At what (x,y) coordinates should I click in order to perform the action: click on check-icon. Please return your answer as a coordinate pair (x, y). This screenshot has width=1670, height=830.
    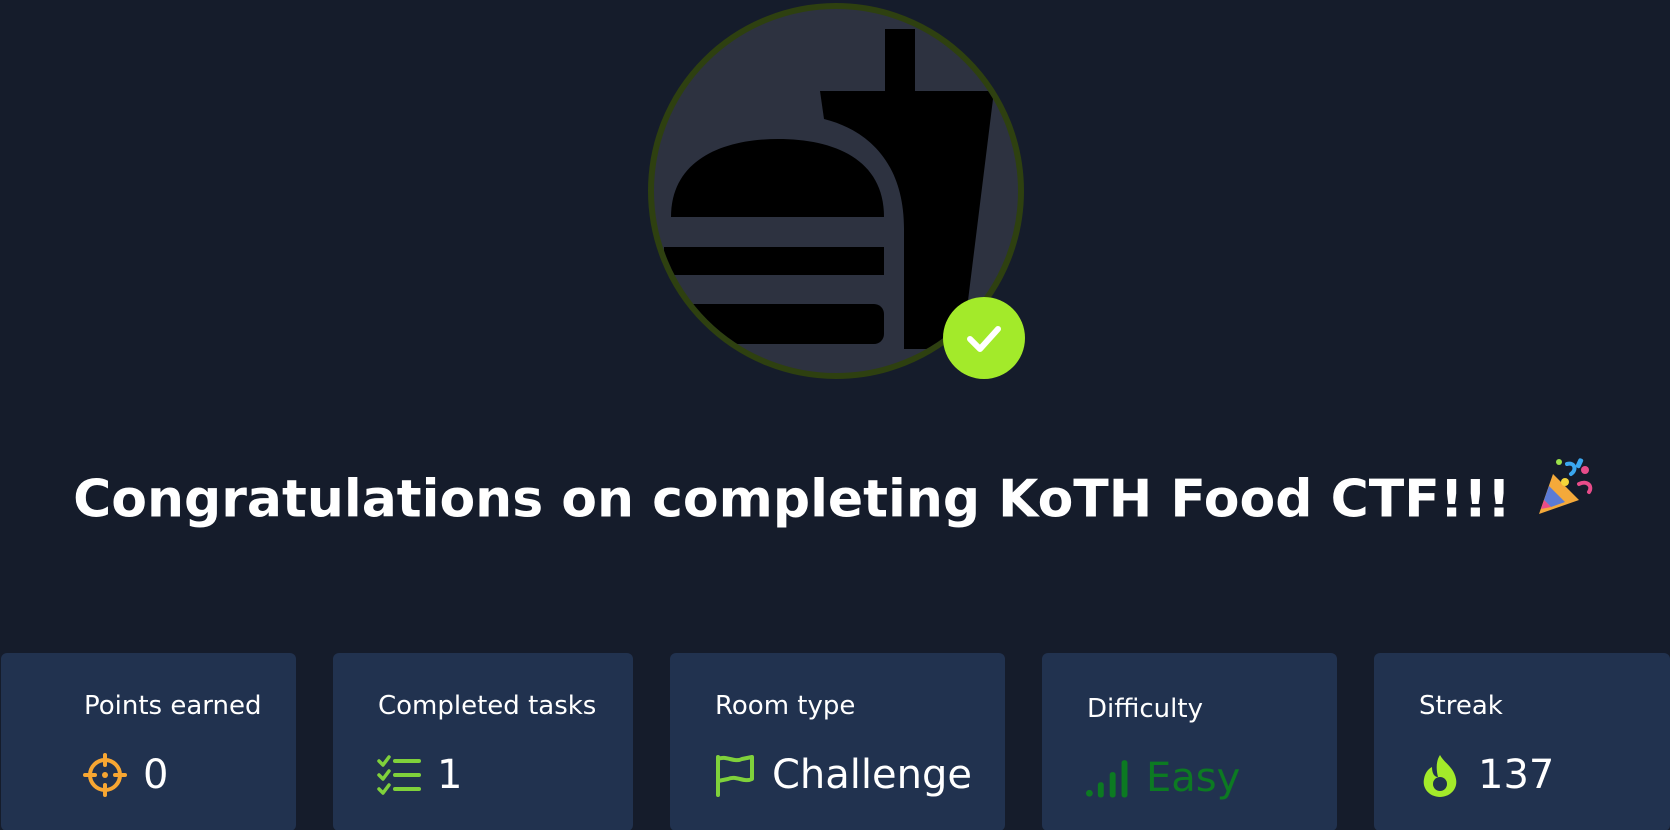
    Looking at the image, I should click on (984, 338).